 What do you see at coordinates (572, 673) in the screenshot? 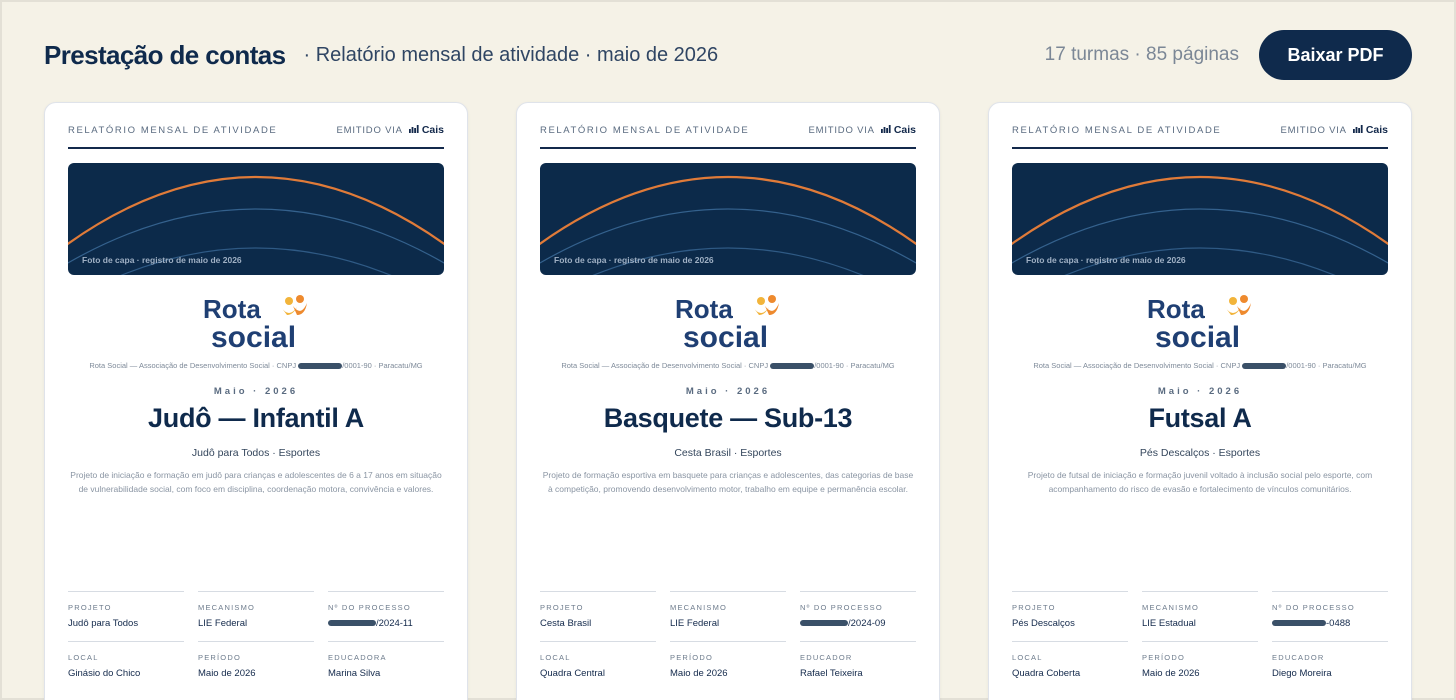
I see `field-value: Quadra Central` at bounding box center [572, 673].